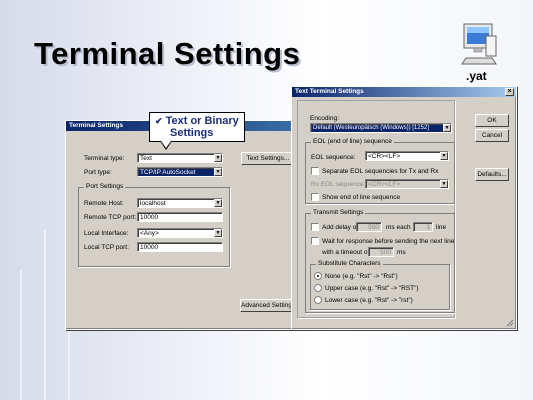 Image resolution: width=533 pixels, height=400 pixels. Describe the element at coordinates (315, 197) in the screenshot. I see `show-eol-checkbox` at that location.